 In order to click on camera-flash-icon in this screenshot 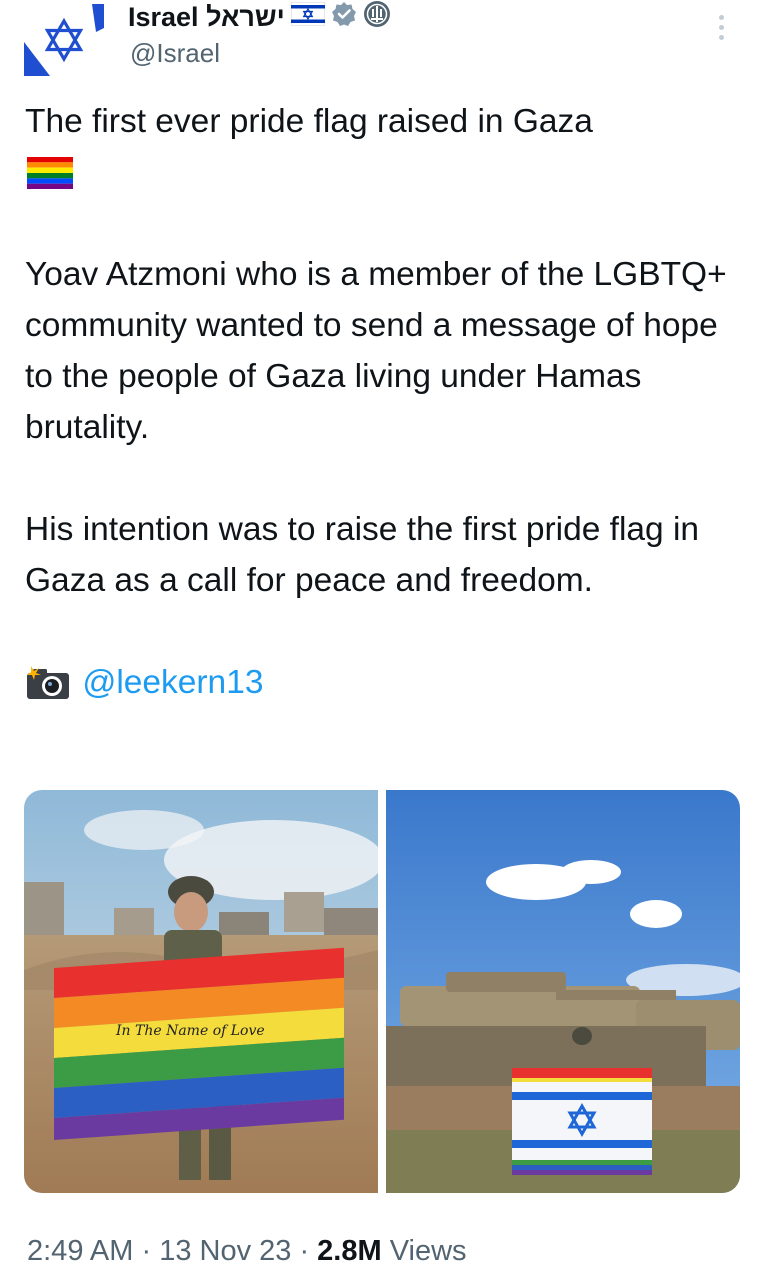, I will do `click(49, 681)`.